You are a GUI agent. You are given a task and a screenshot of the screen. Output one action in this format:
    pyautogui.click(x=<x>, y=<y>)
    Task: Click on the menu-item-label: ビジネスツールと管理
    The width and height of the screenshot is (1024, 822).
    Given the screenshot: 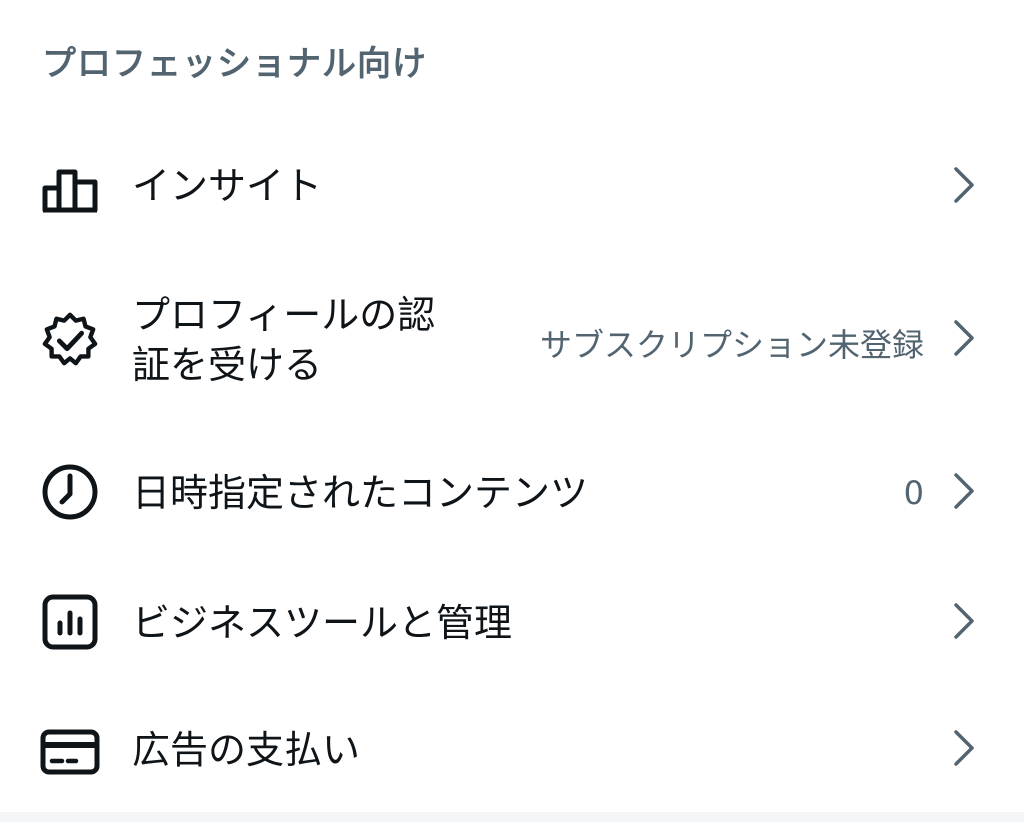 What is the action you would take?
    pyautogui.click(x=322, y=623)
    